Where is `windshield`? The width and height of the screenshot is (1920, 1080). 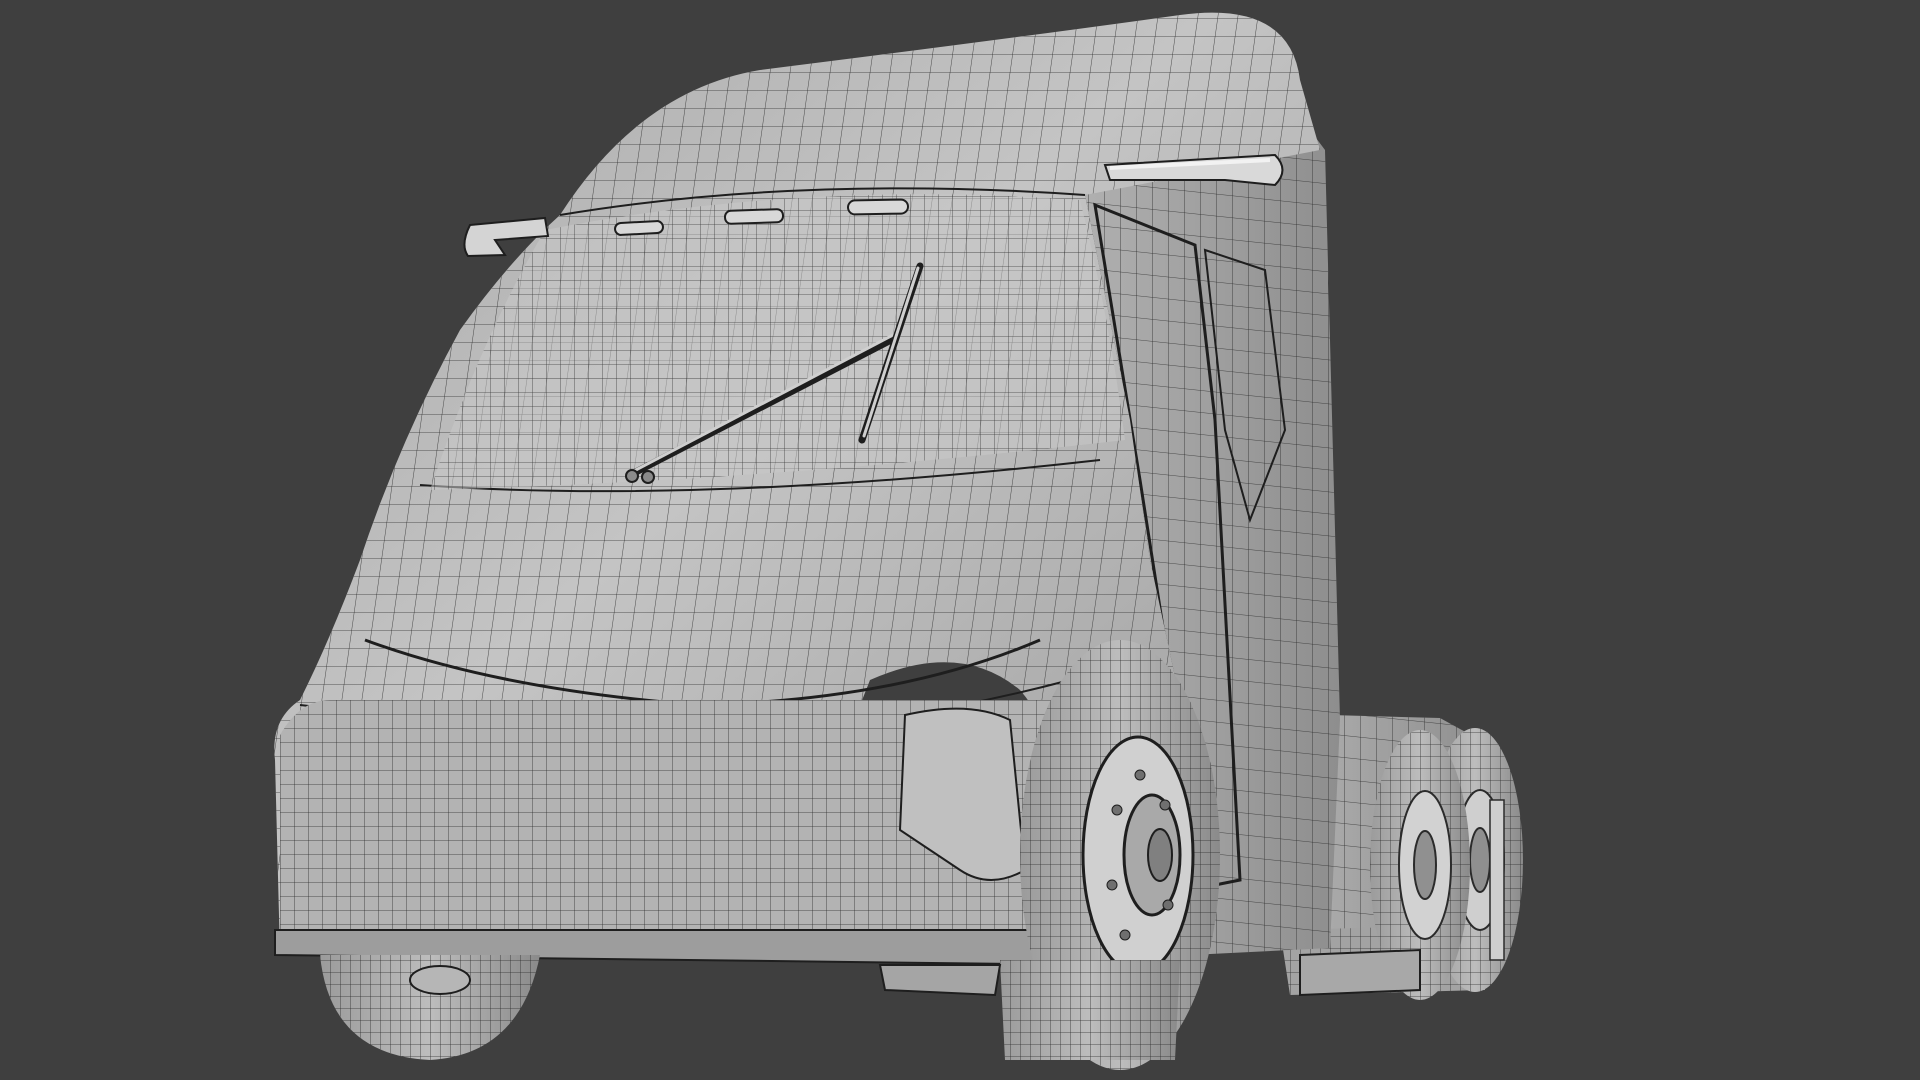
windshield is located at coordinates (777, 342).